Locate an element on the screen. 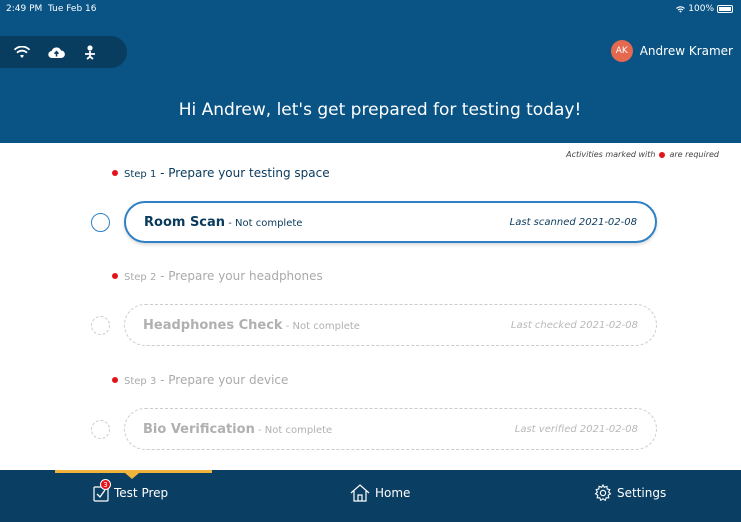  tab-settings: Settings is located at coordinates (630, 493).